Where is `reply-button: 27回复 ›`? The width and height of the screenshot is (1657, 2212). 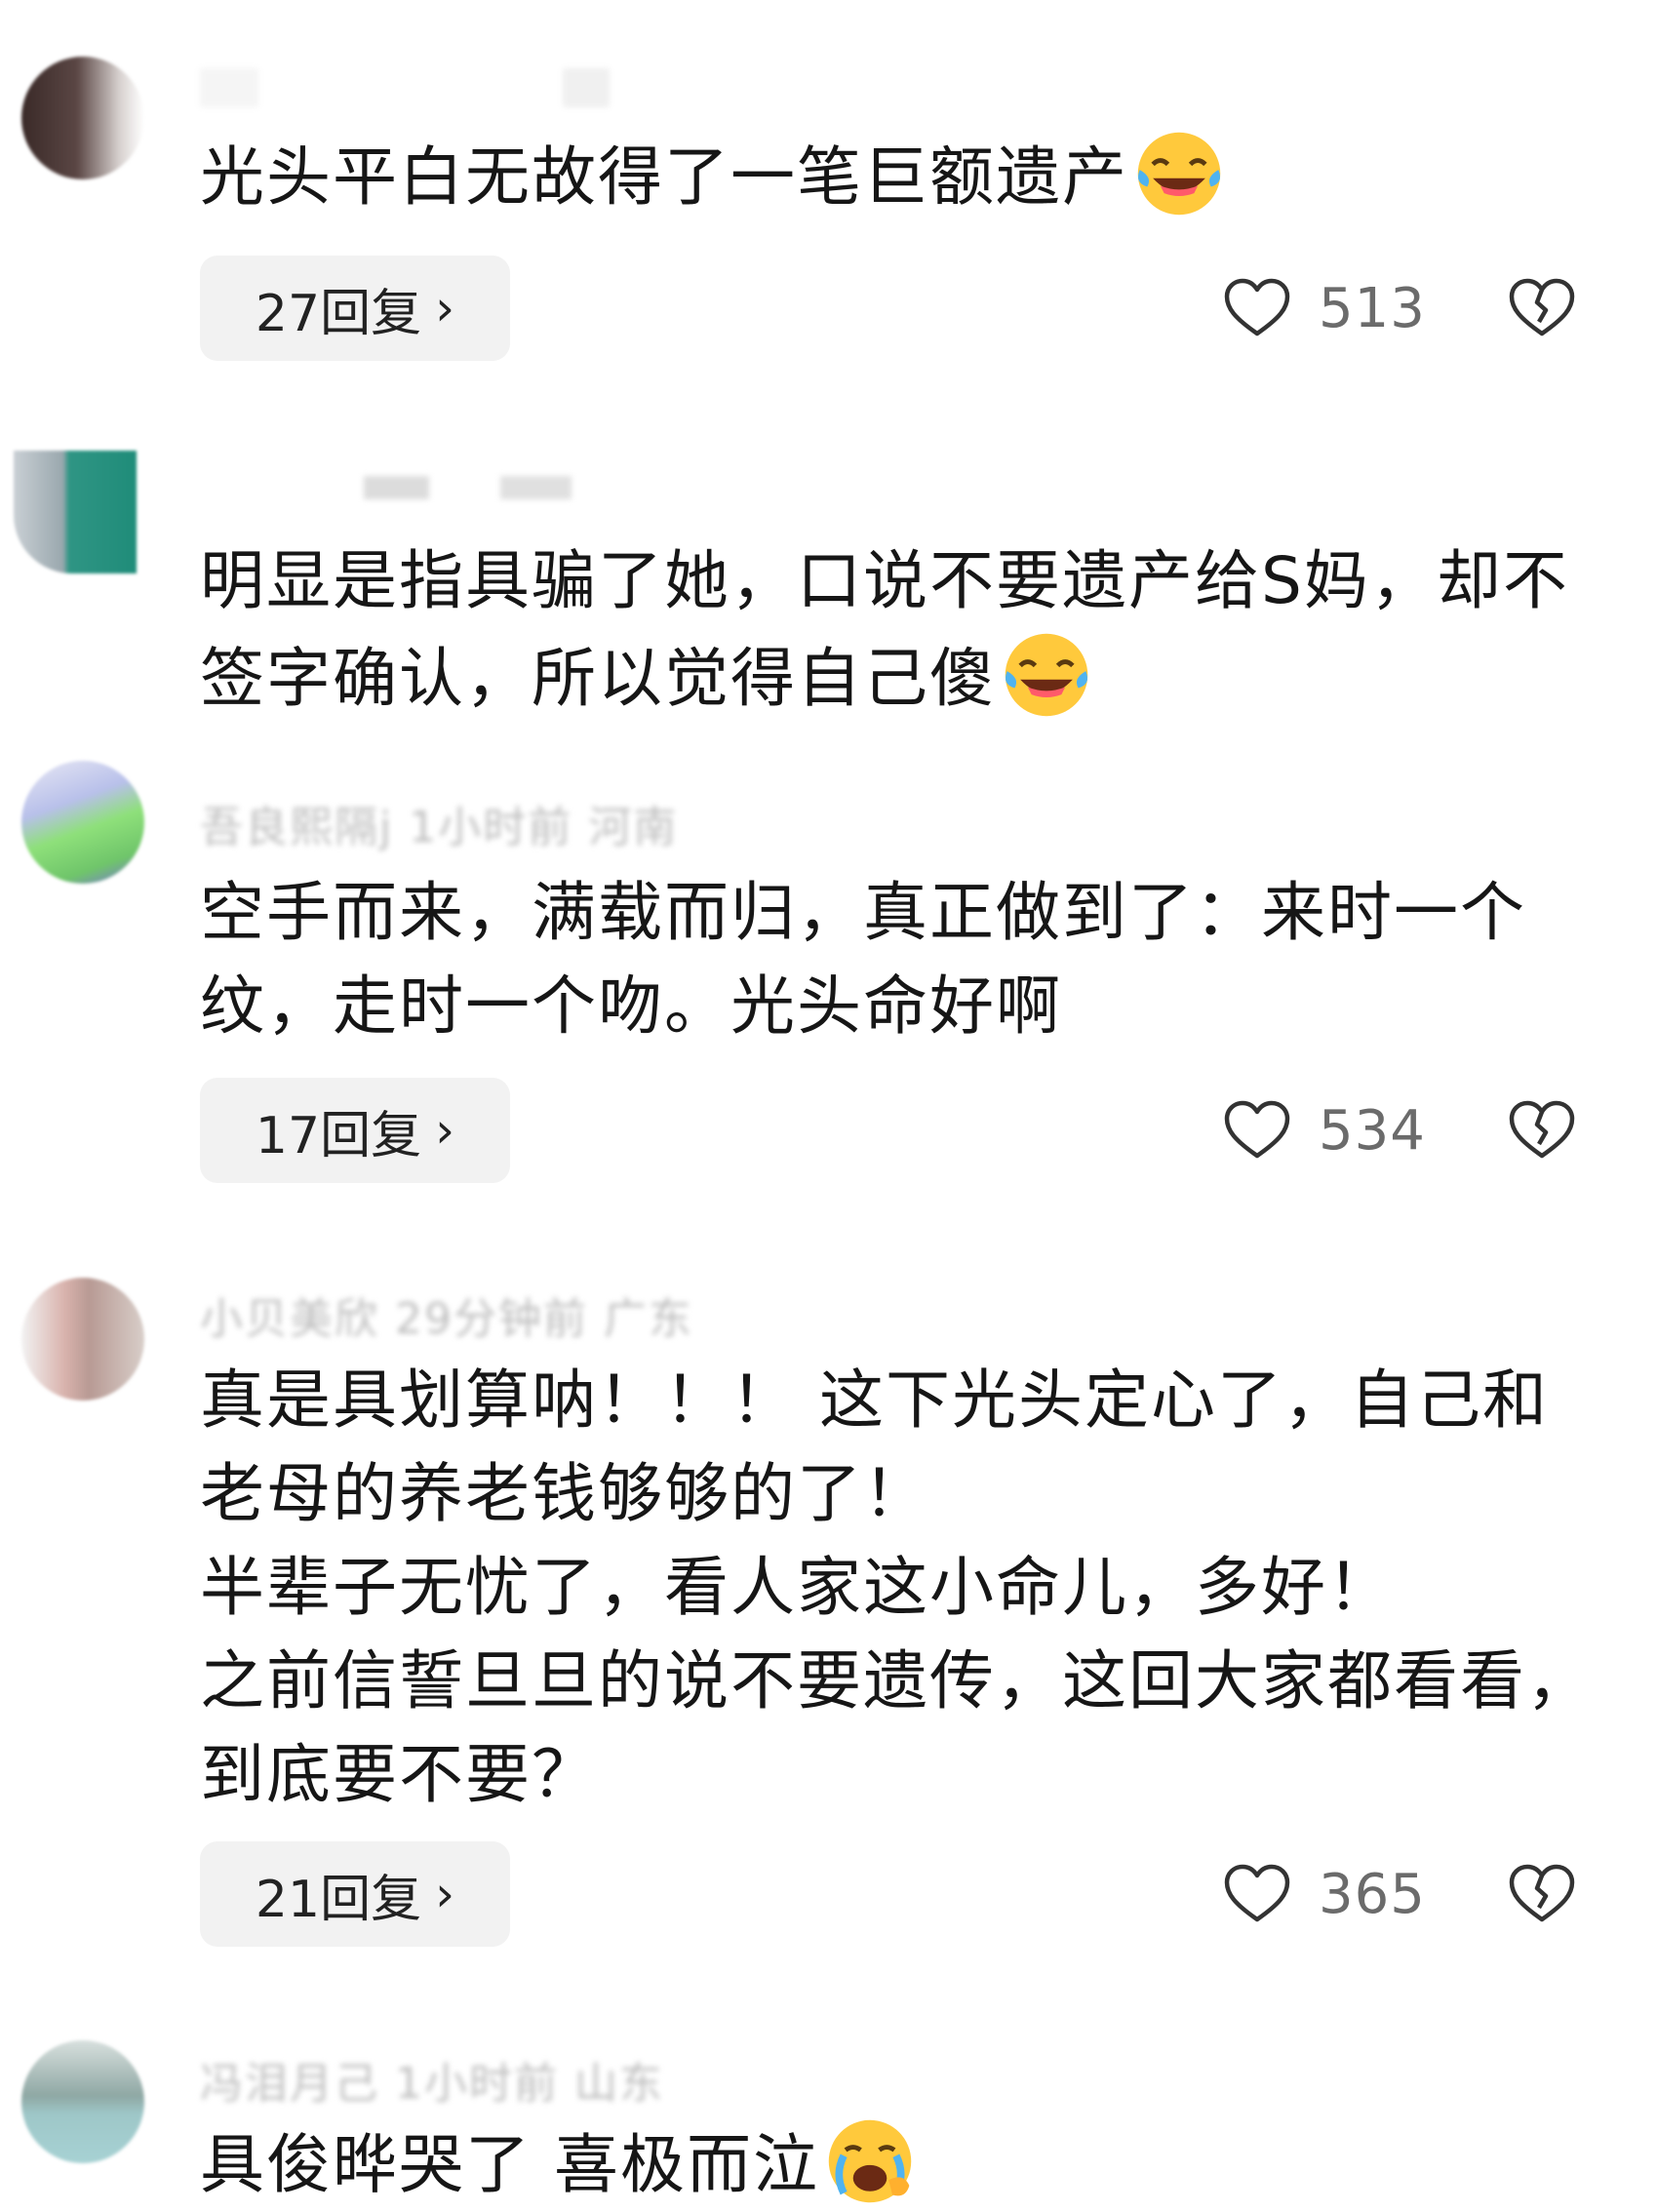
reply-button: 27回复 › is located at coordinates (355, 308).